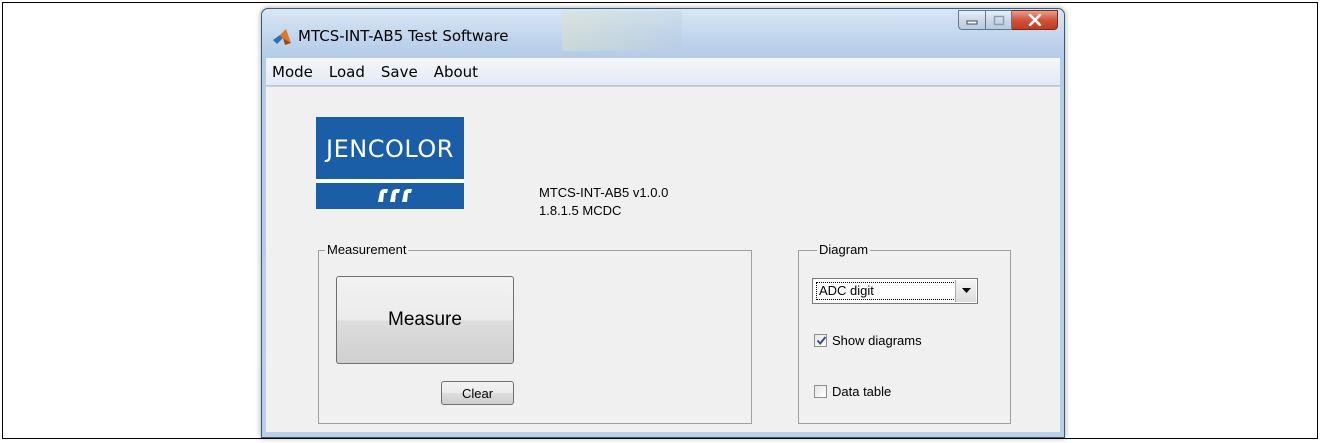  I want to click on menu-save: Save, so click(400, 72).